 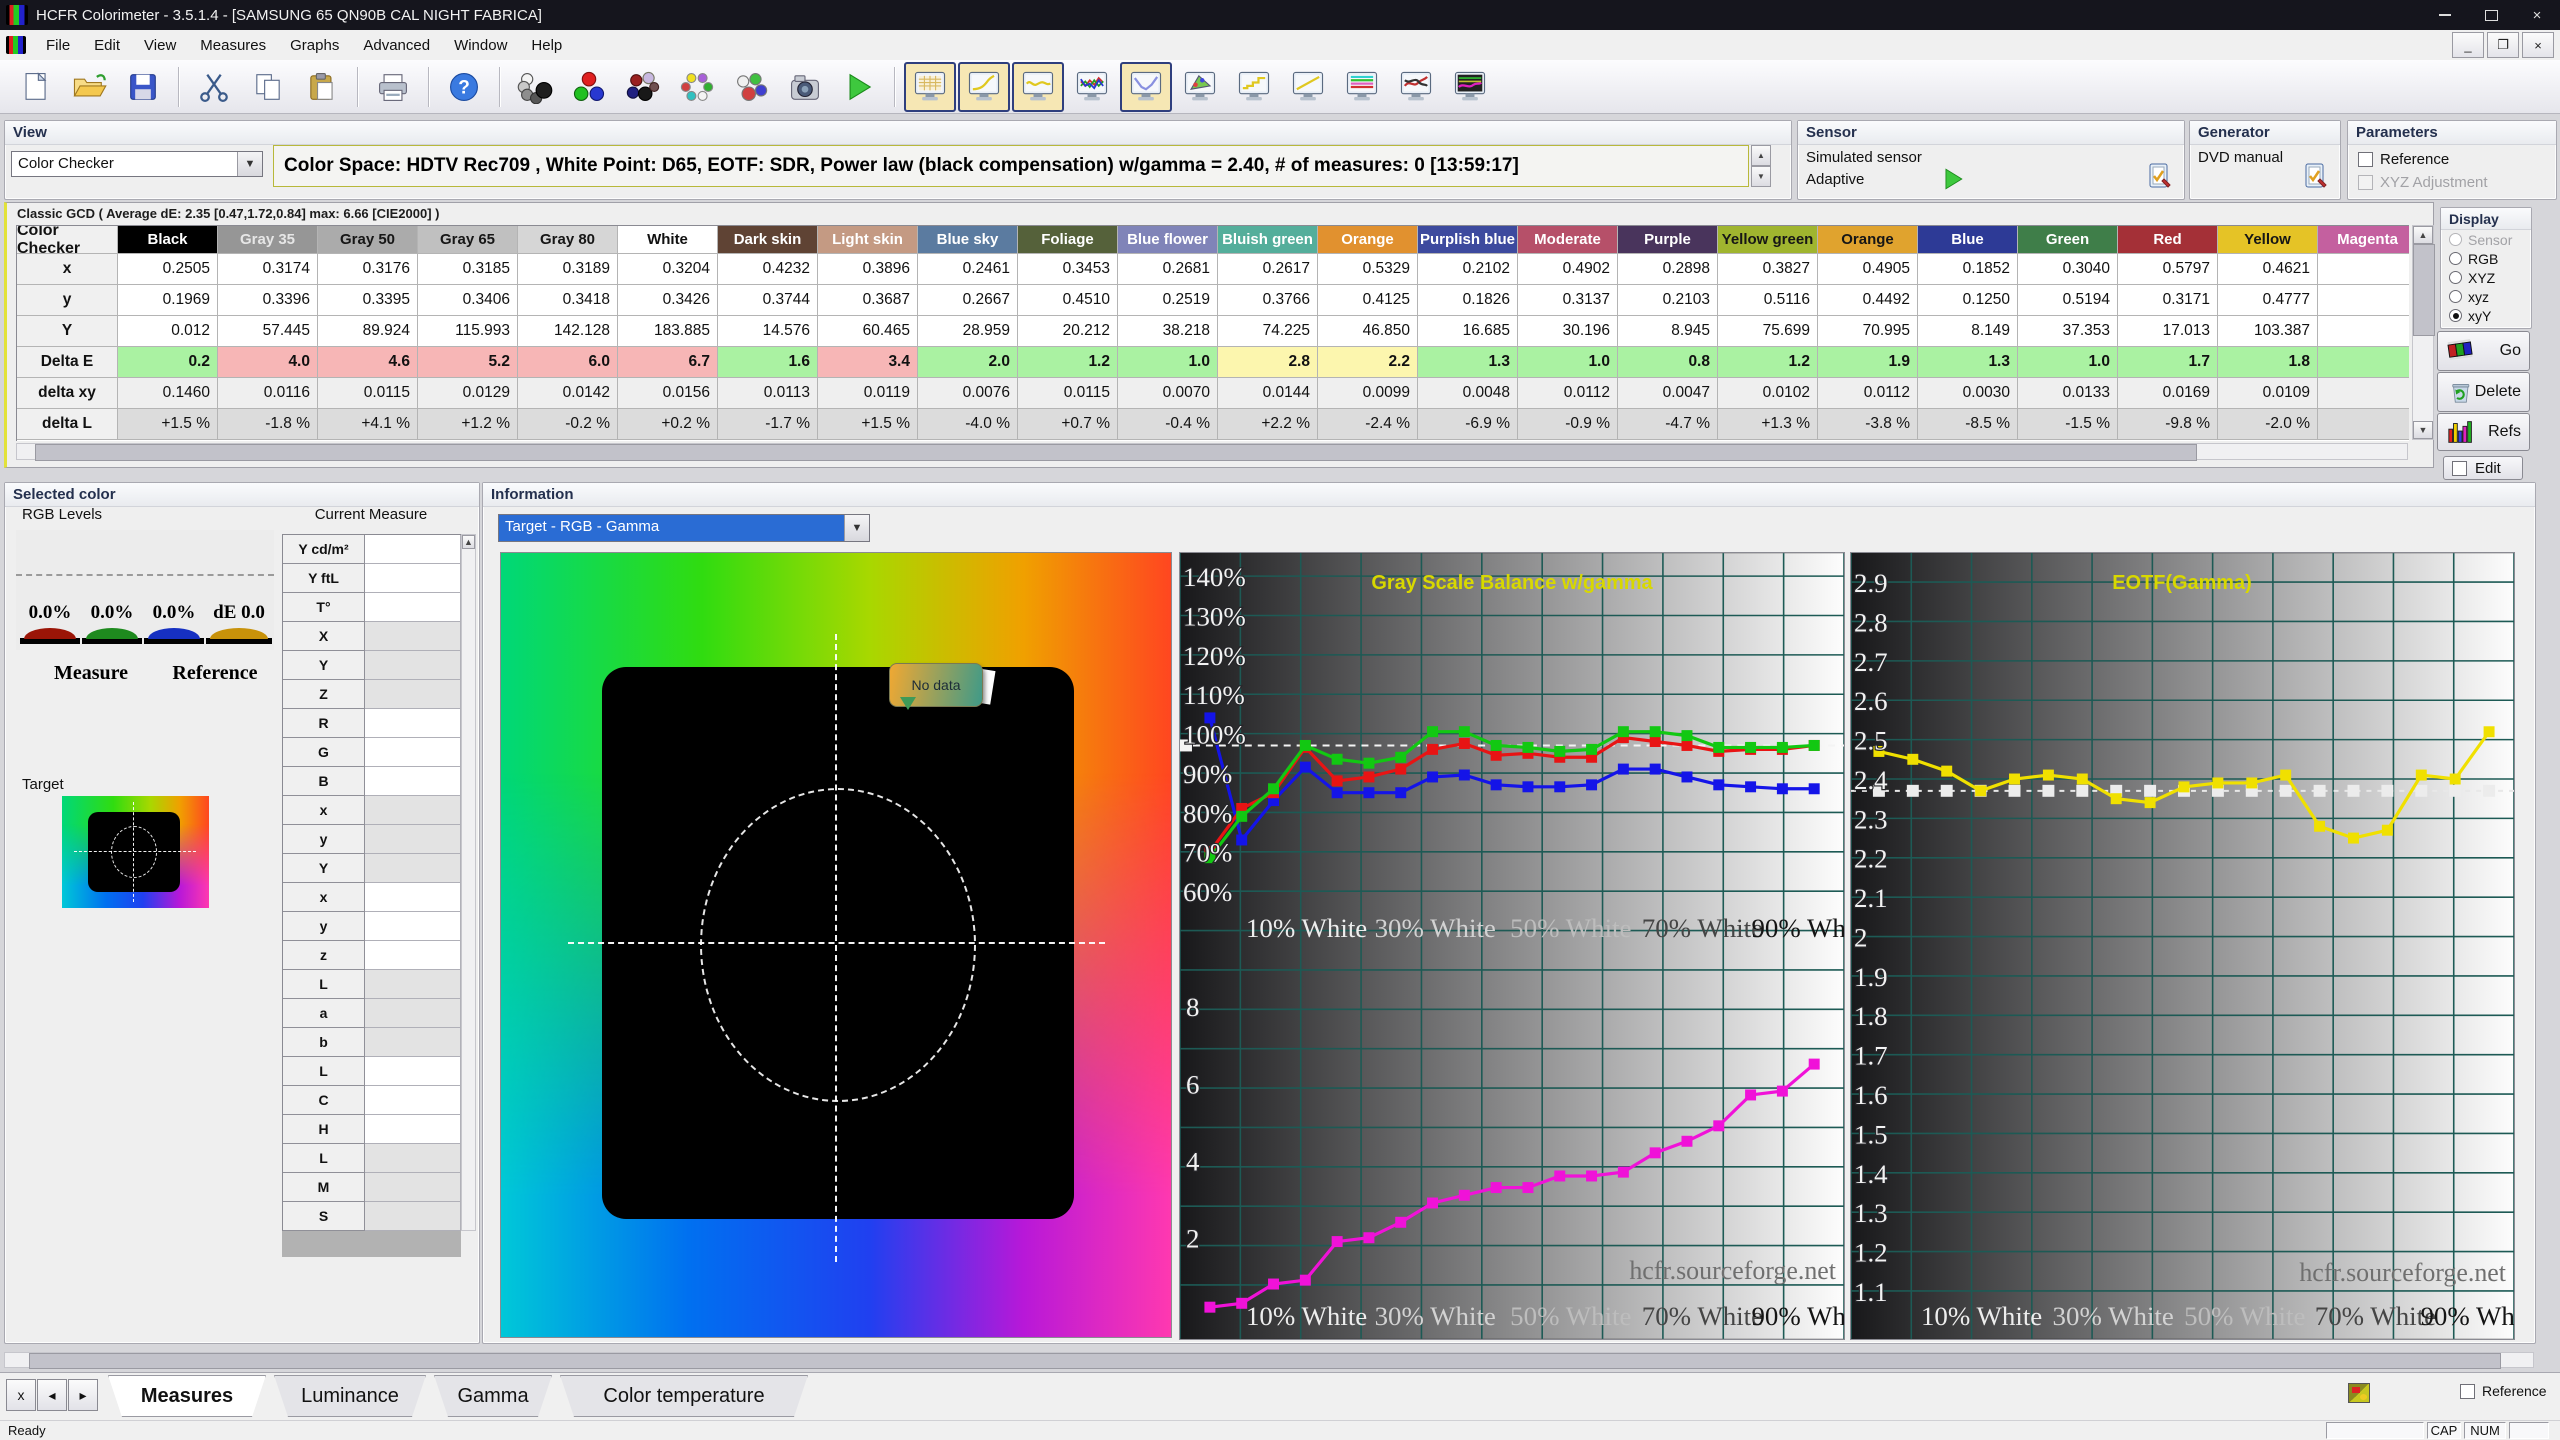 What do you see at coordinates (1761, 176) in the screenshot?
I see `spinner-down-icon: ▼` at bounding box center [1761, 176].